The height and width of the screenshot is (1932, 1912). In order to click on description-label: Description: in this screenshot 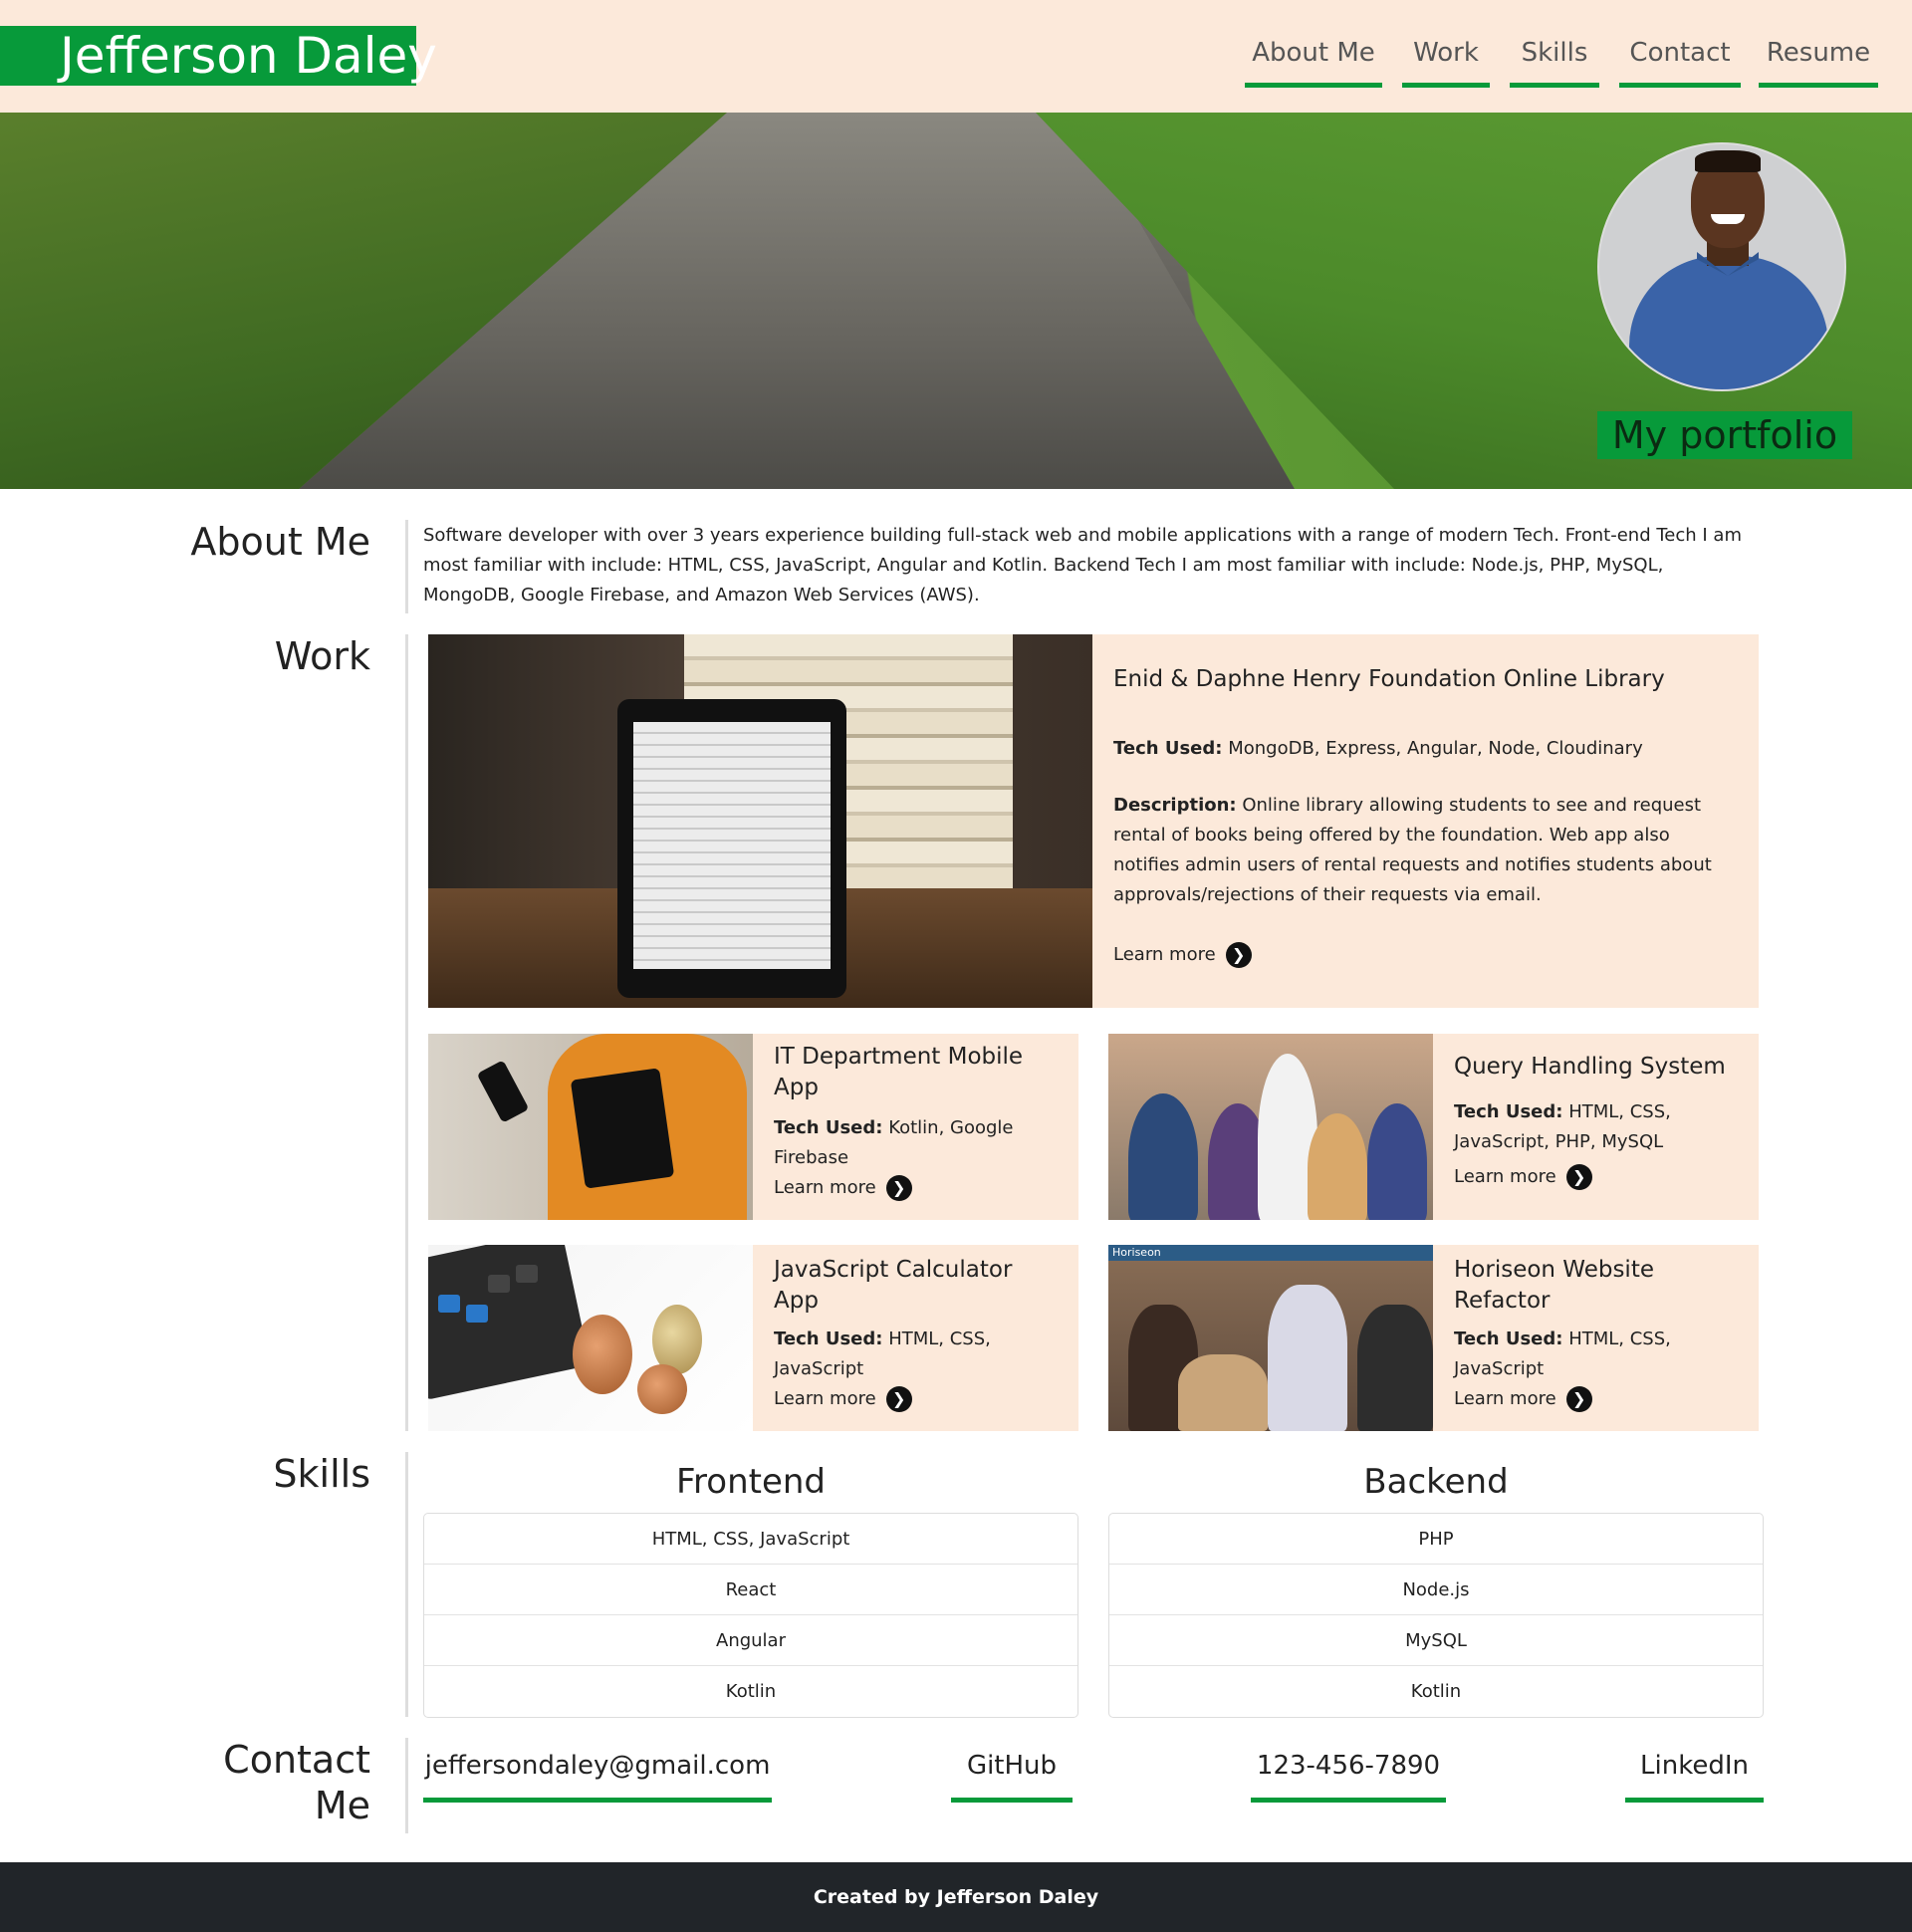, I will do `click(1175, 806)`.